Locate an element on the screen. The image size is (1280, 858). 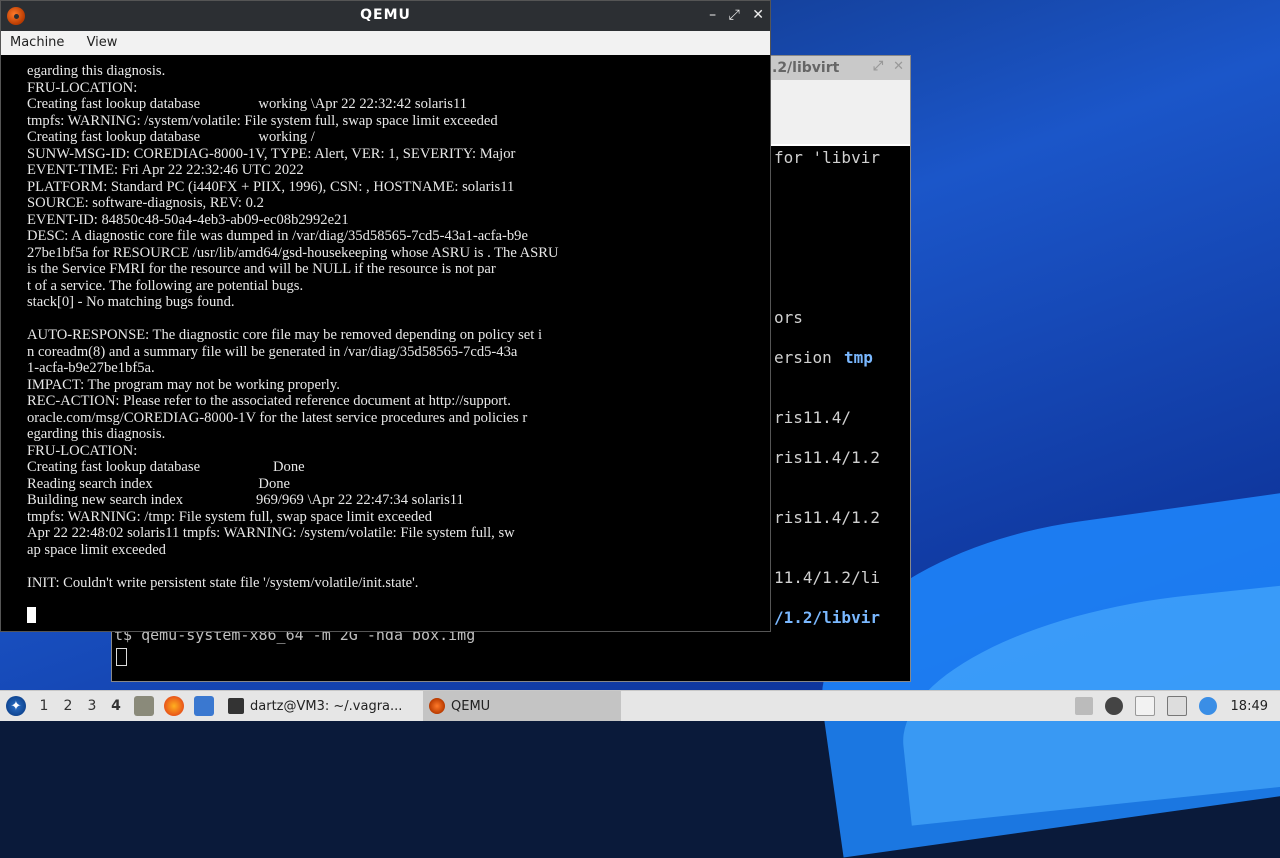
minimize-icon: – is located at coordinates (712, 15).